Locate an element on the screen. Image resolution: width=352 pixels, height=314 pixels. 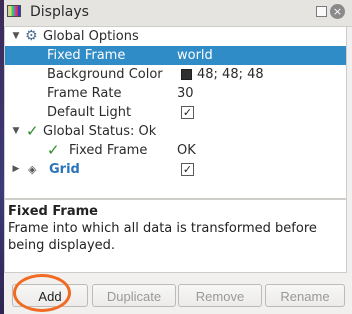
add-button: Add is located at coordinates (50, 295).